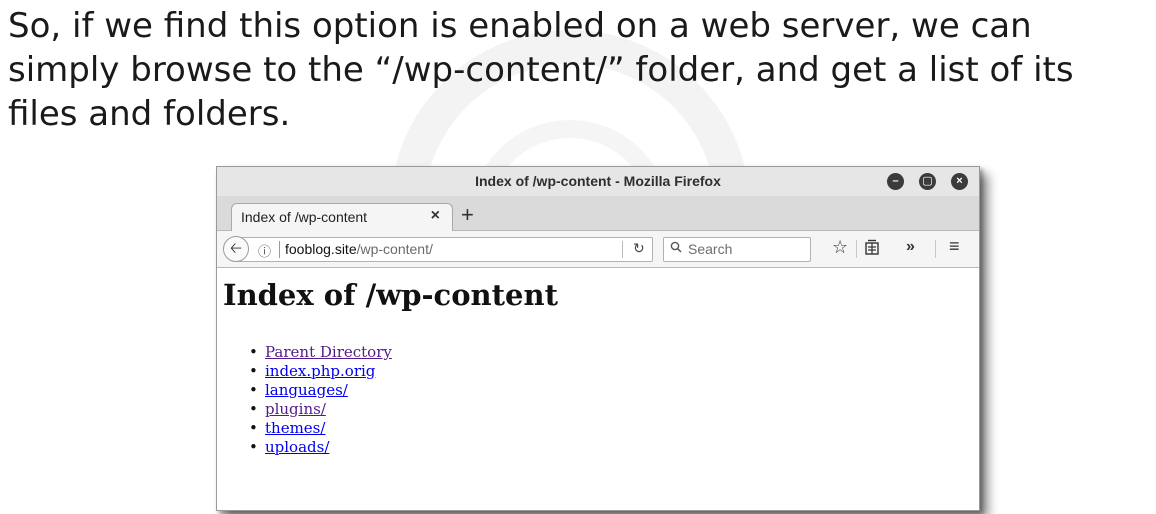 This screenshot has height=514, width=1156. What do you see at coordinates (295, 409) in the screenshot?
I see `link-plugins: plugins/` at bounding box center [295, 409].